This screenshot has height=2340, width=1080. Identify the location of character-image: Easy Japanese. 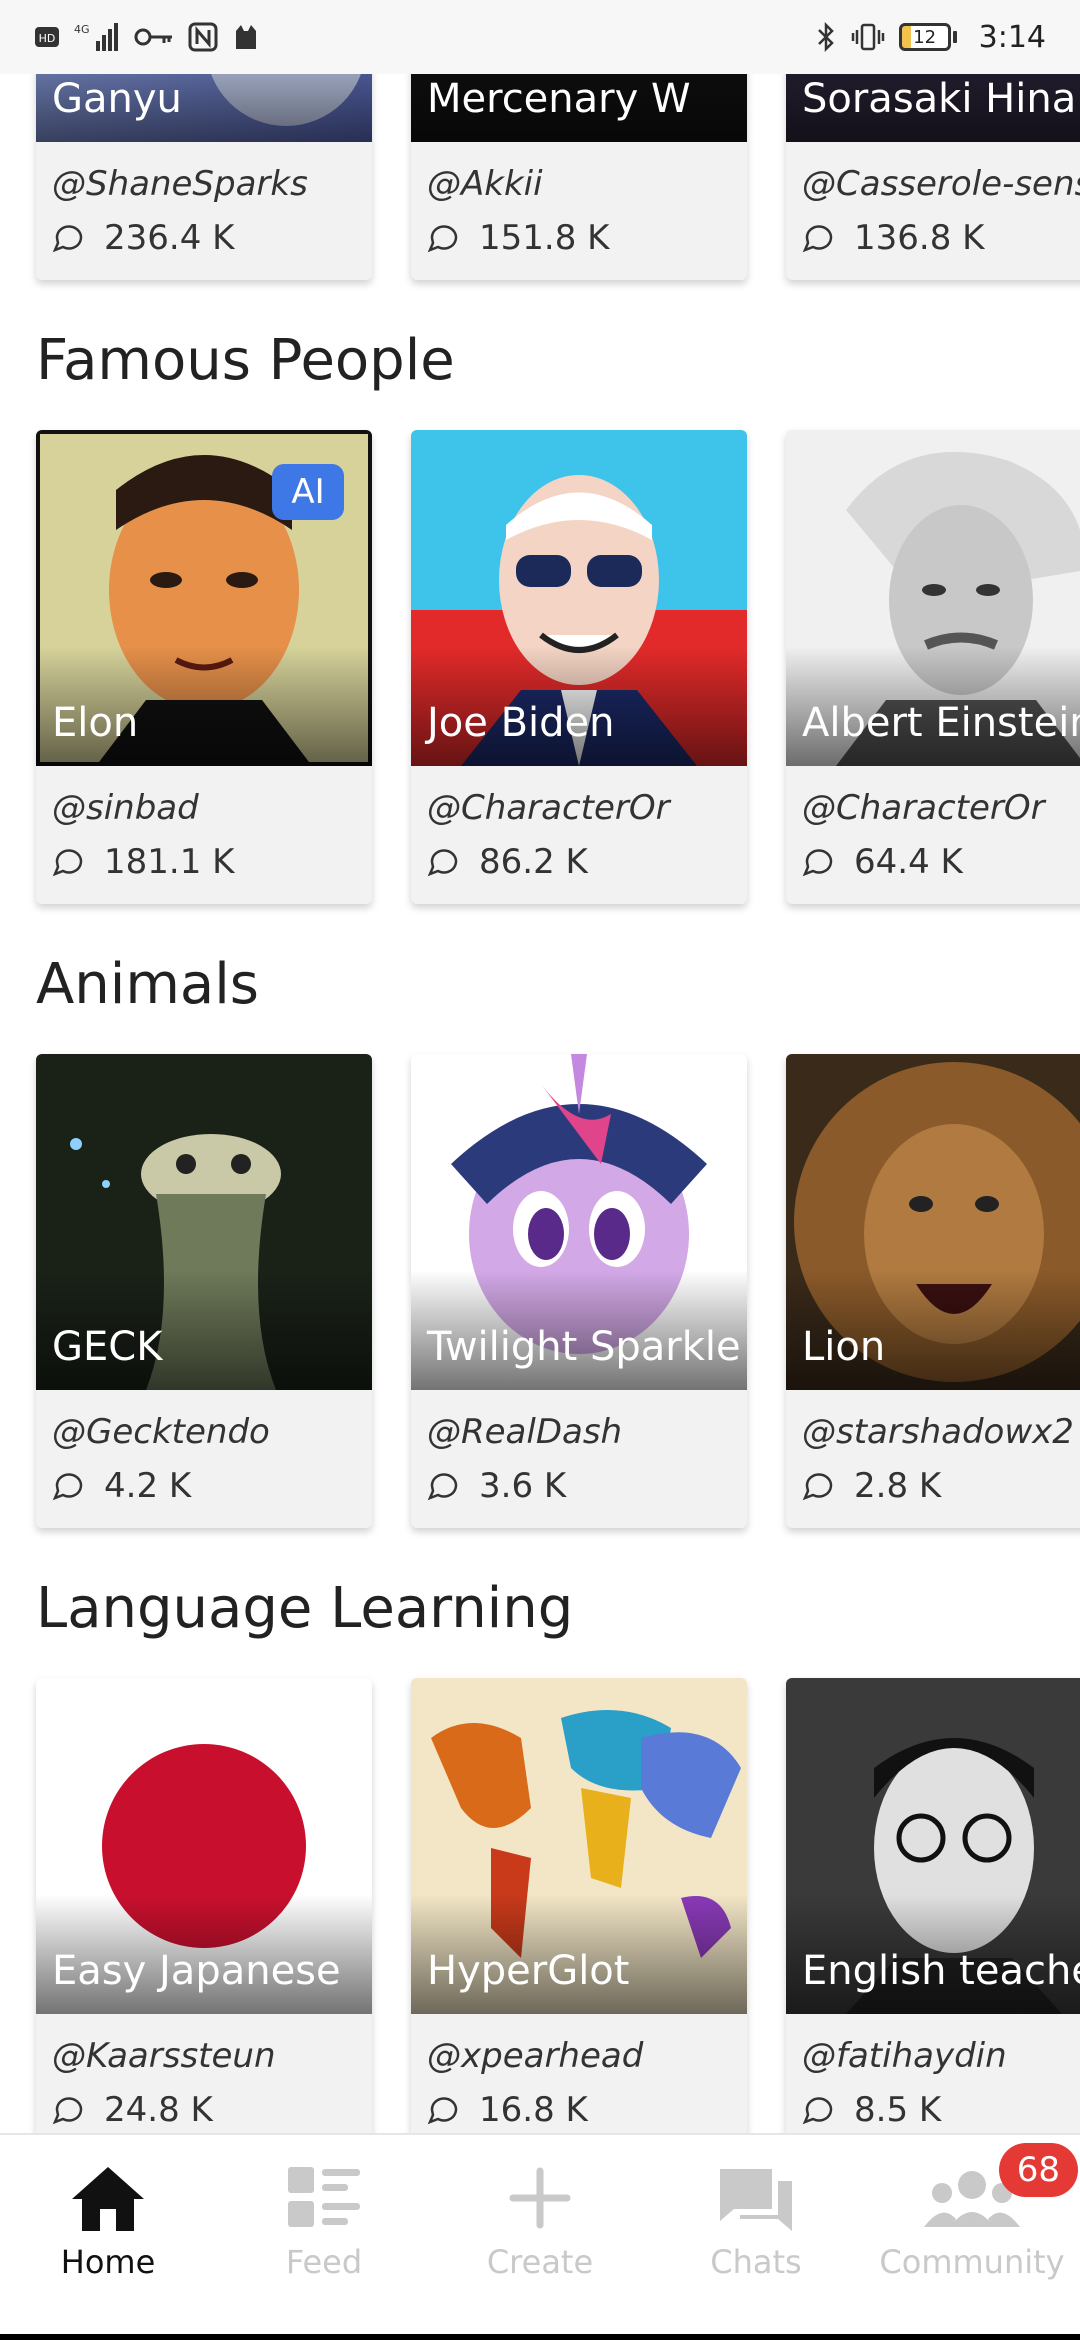
(204, 1846).